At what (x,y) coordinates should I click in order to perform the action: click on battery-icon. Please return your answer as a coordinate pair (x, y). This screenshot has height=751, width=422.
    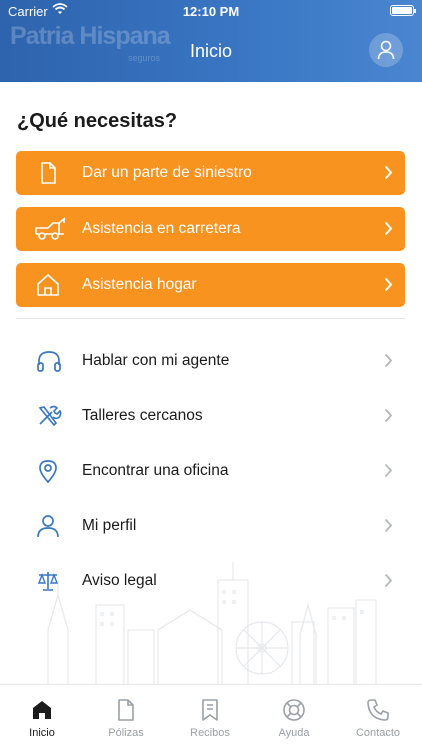
    Looking at the image, I should click on (403, 10).